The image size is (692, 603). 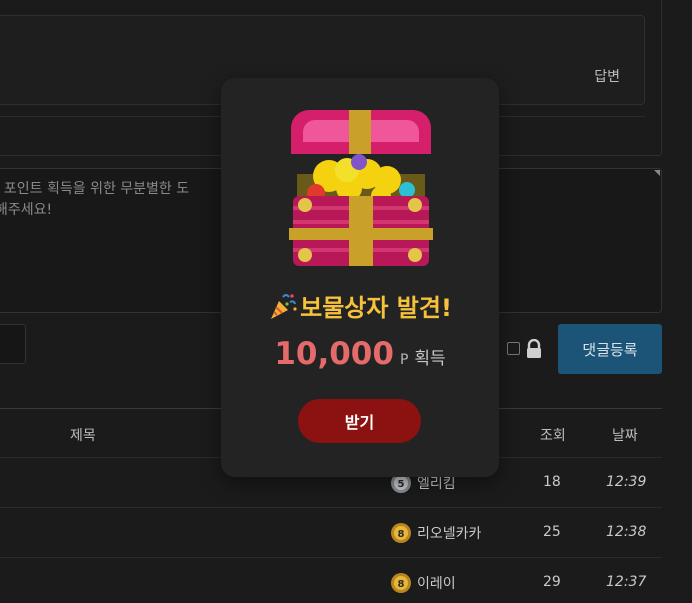 What do you see at coordinates (626, 482) in the screenshot?
I see `row-date: 12:39` at bounding box center [626, 482].